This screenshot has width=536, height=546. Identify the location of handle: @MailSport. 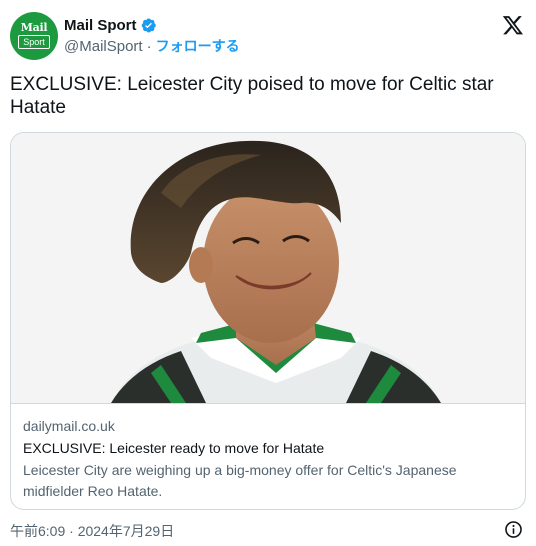
(103, 46).